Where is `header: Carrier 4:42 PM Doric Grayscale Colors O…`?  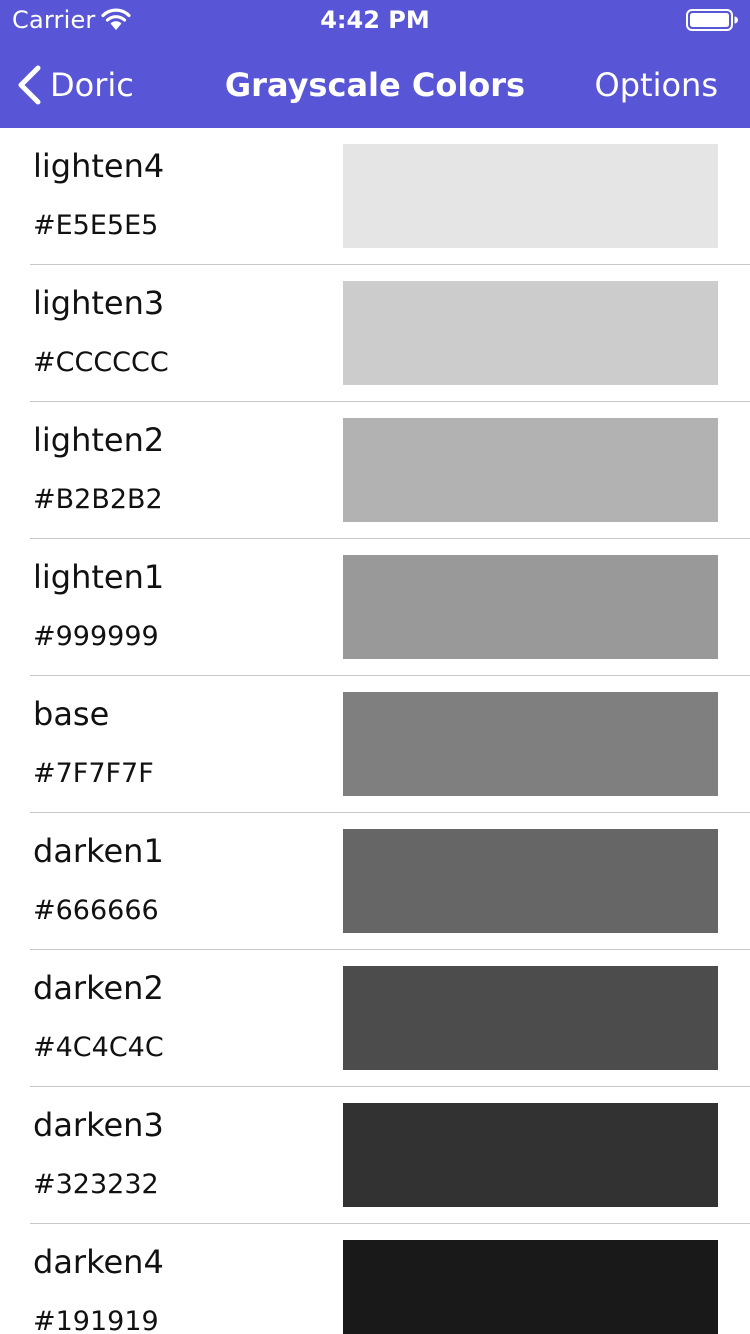 header: Carrier 4:42 PM Doric Grayscale Colors O… is located at coordinates (375, 64).